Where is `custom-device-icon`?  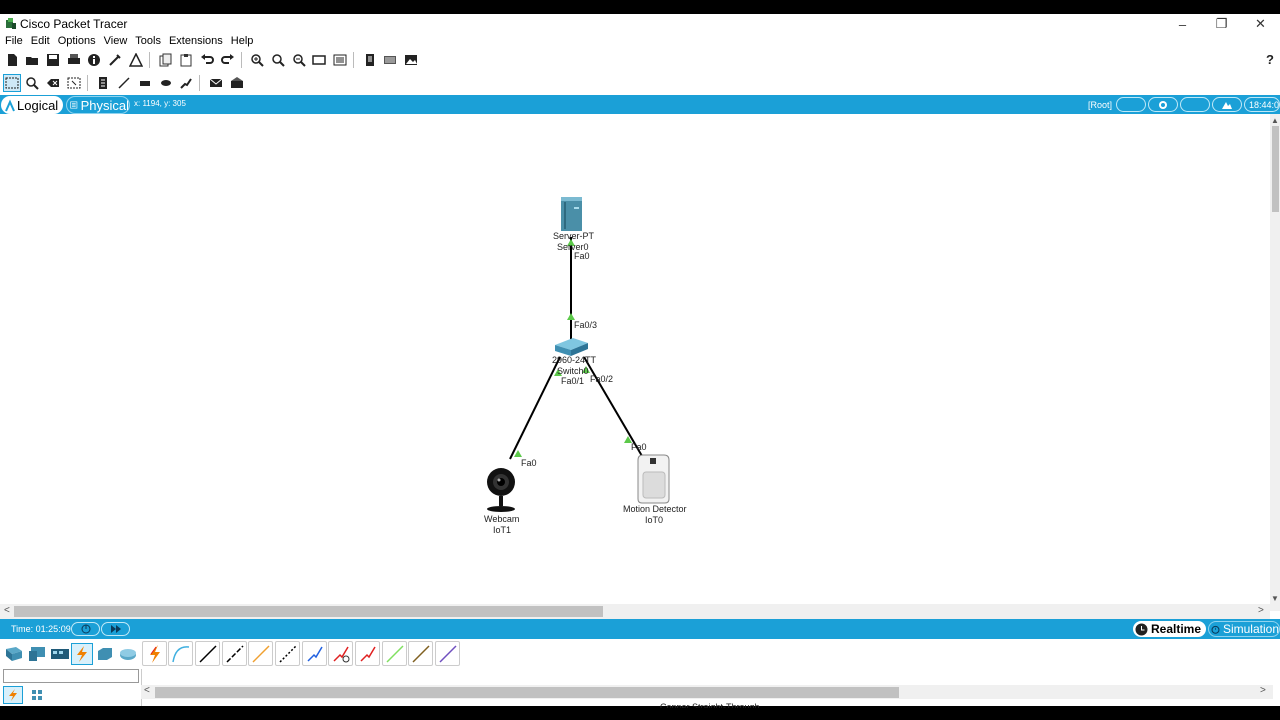 custom-device-icon is located at coordinates (136, 60).